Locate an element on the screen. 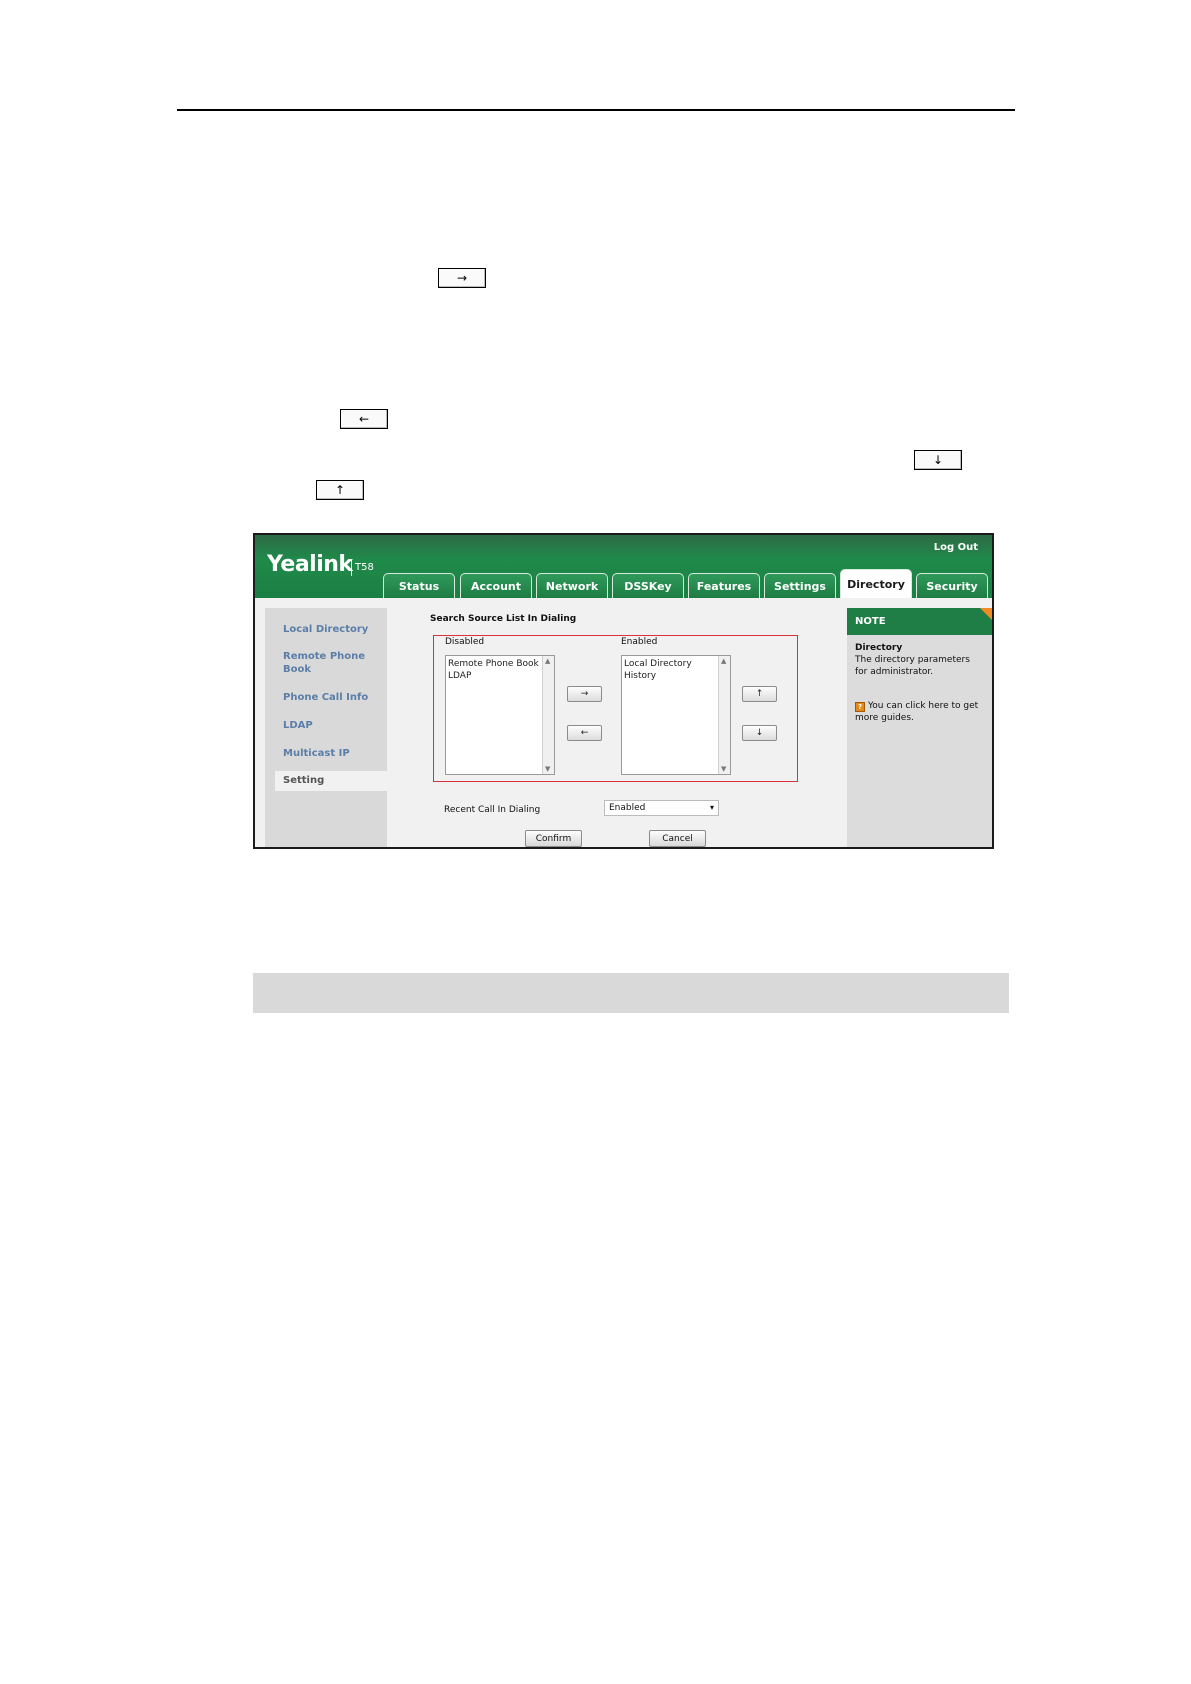 The width and height of the screenshot is (1191, 1684). recent-call-value: Enabled is located at coordinates (627, 808).